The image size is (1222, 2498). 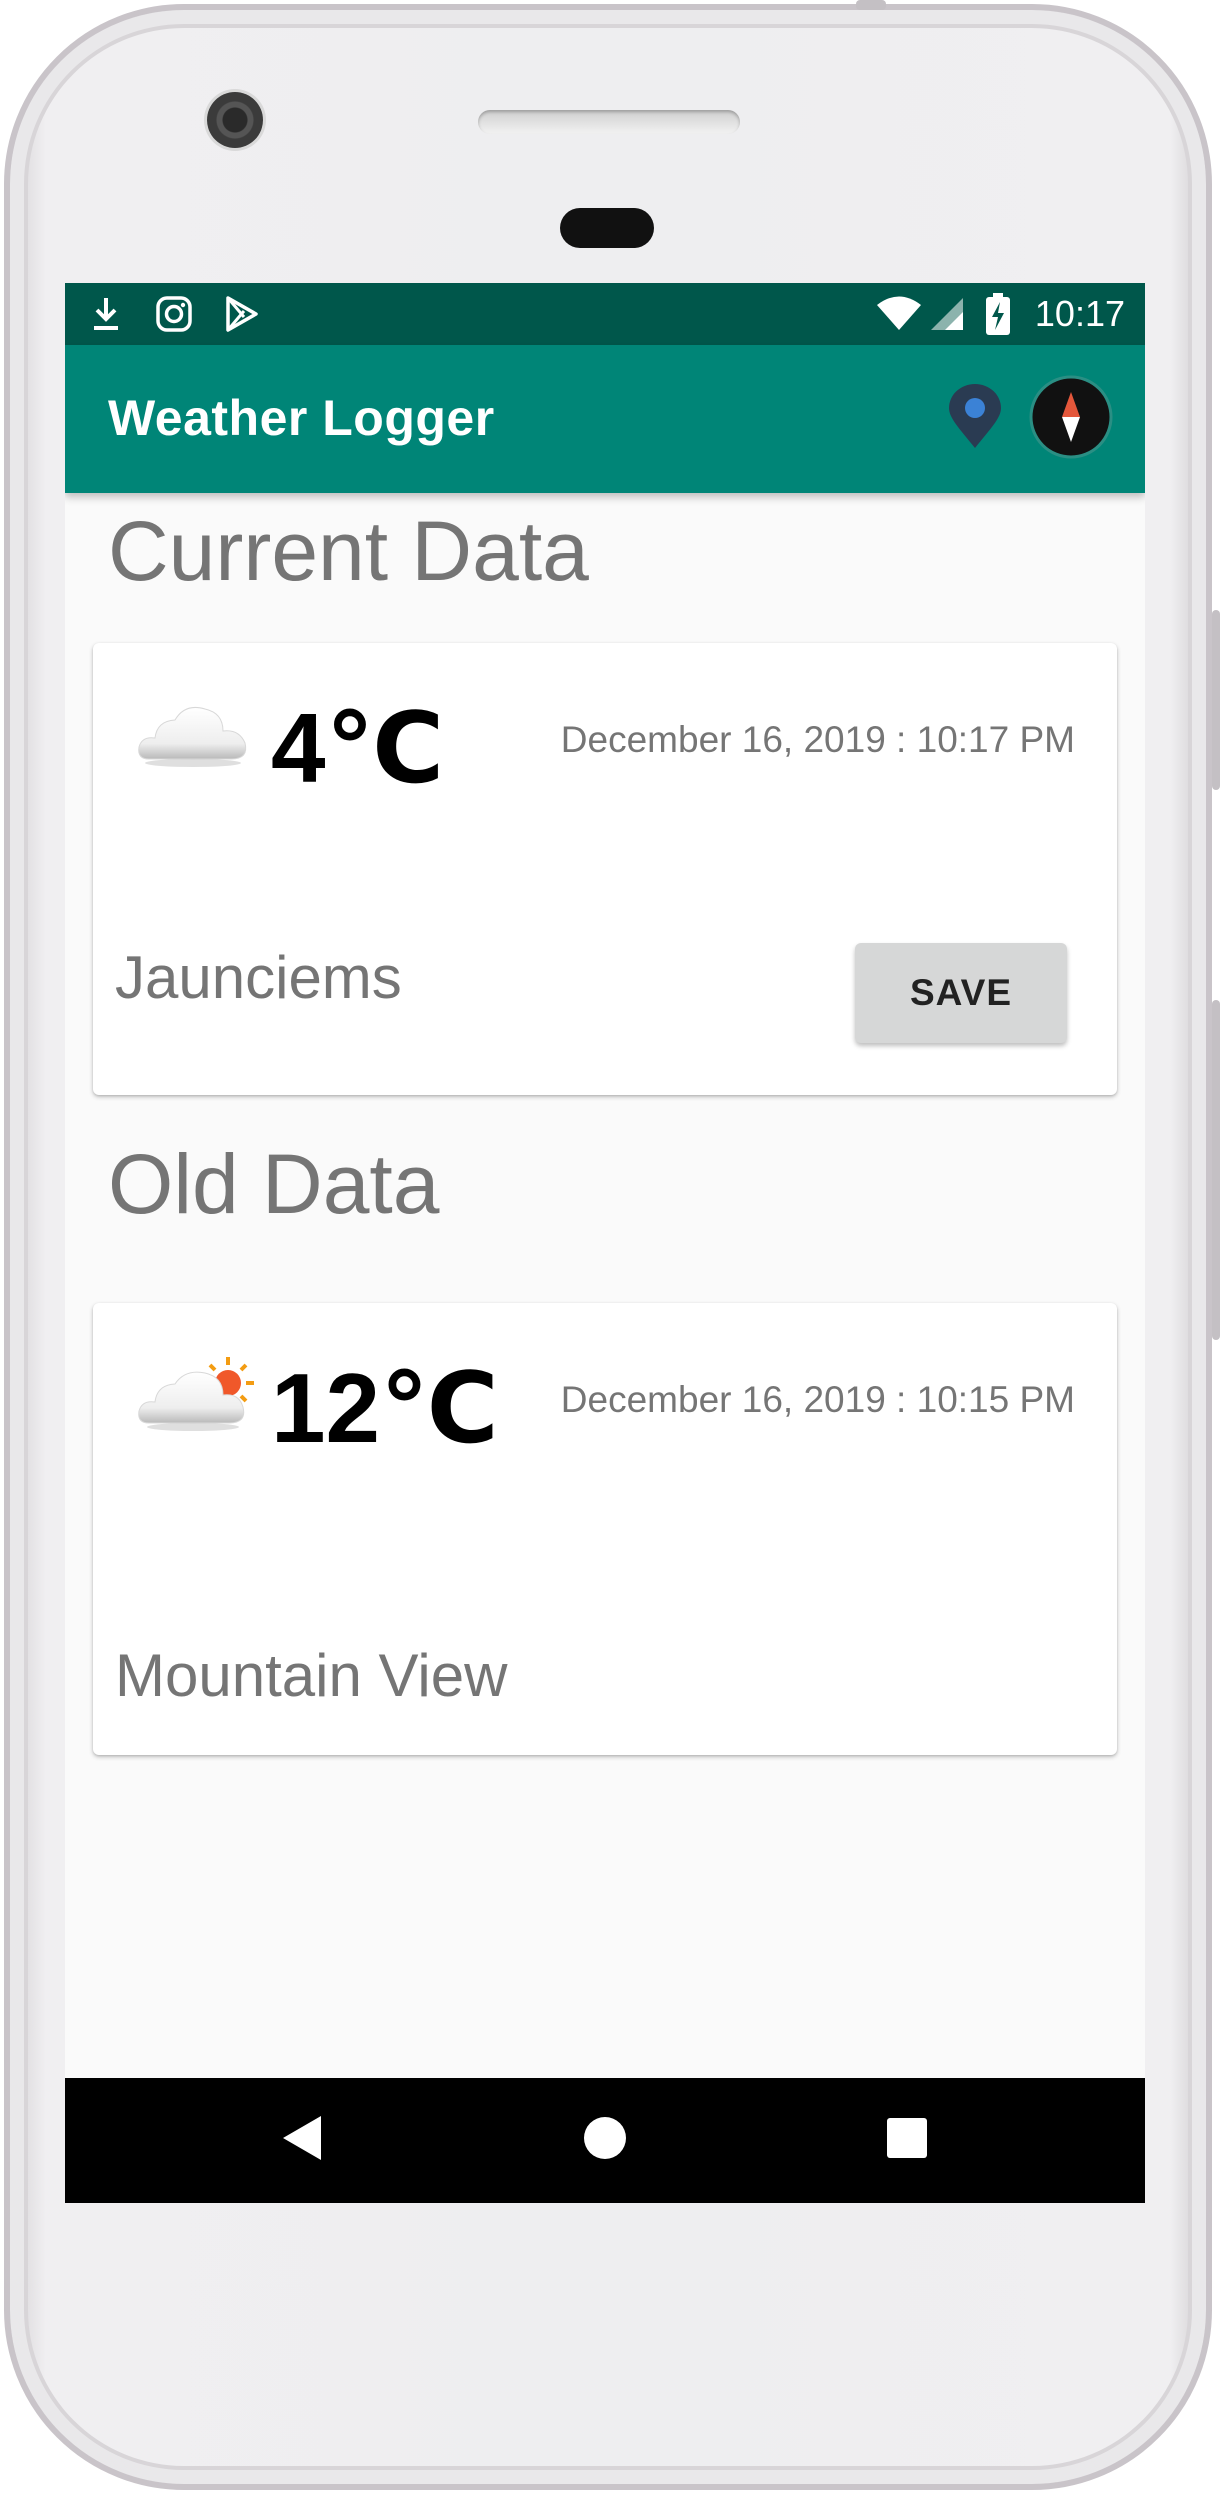 I want to click on location-pin-icon, so click(x=975, y=419).